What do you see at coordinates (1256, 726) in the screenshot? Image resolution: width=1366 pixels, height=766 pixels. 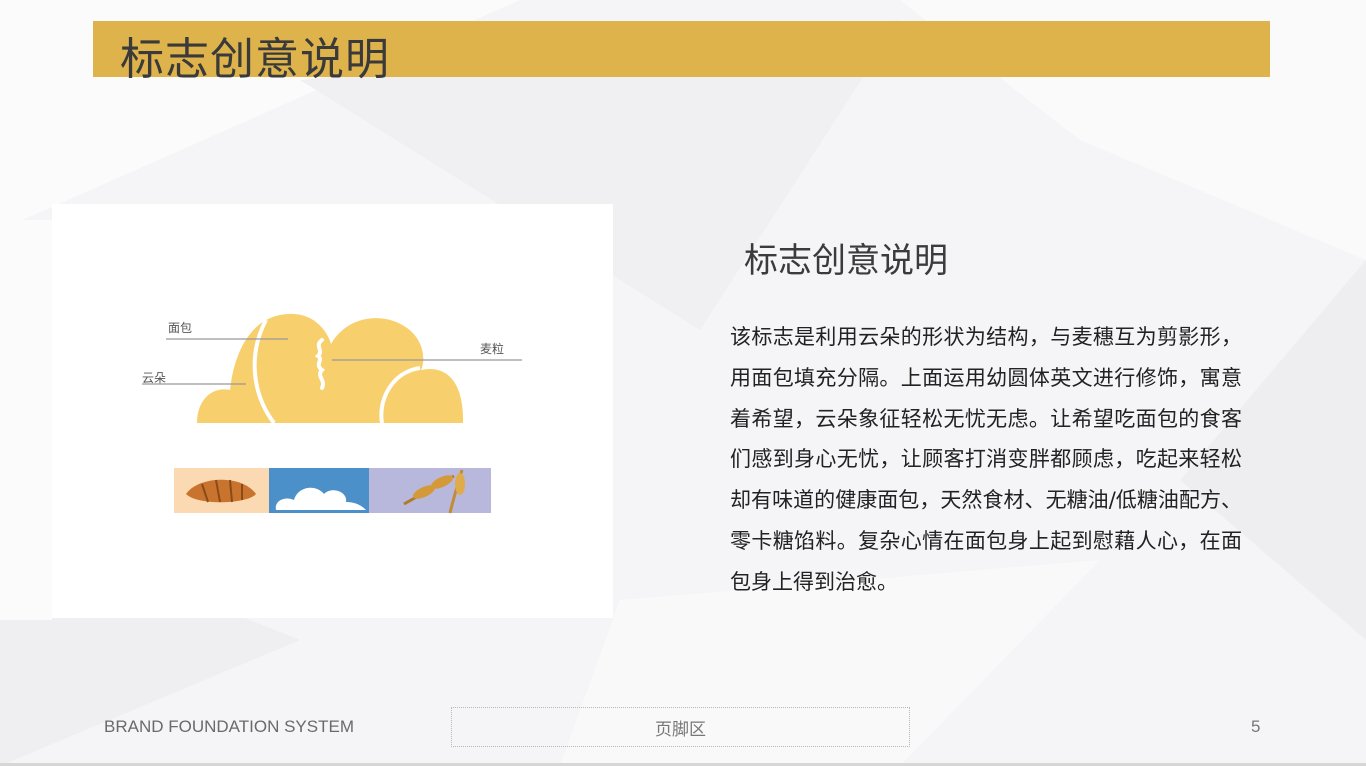 I see `page-number: 5` at bounding box center [1256, 726].